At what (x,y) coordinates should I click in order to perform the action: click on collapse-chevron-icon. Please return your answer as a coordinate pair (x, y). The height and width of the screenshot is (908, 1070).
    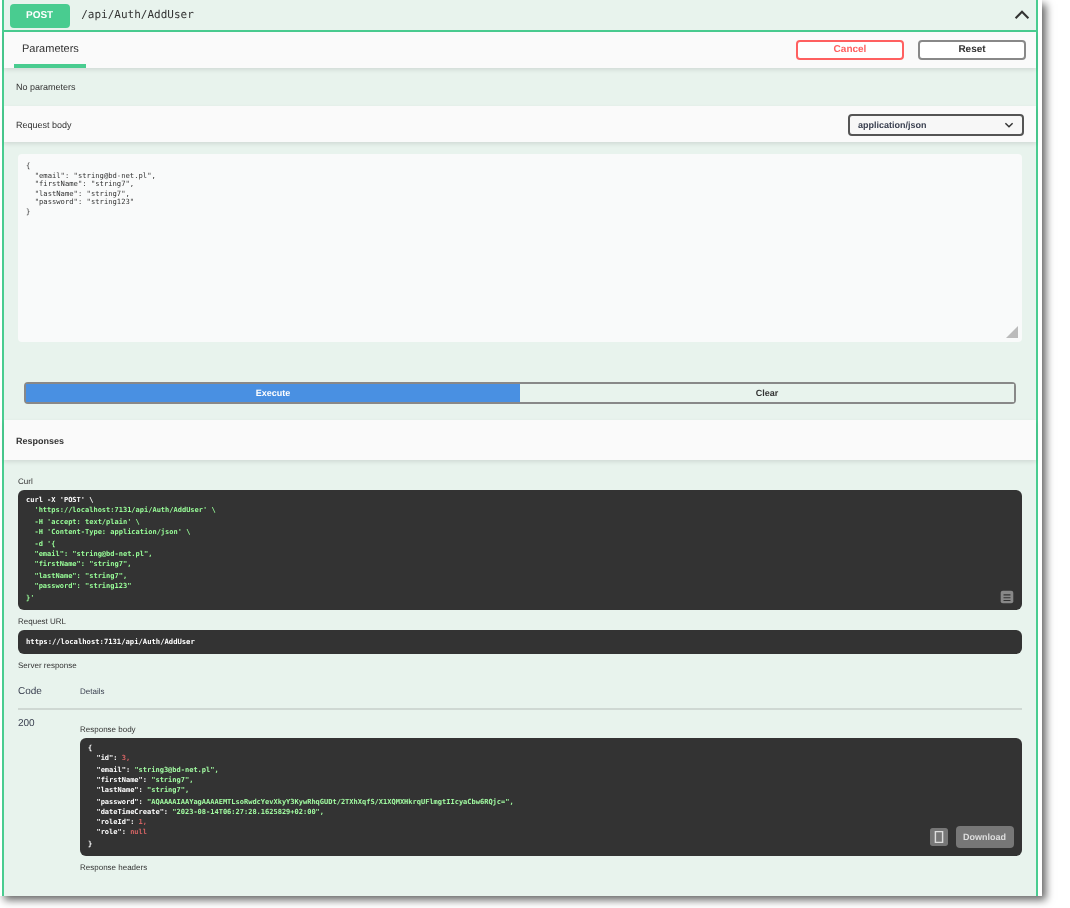
    Looking at the image, I should click on (1022, 15).